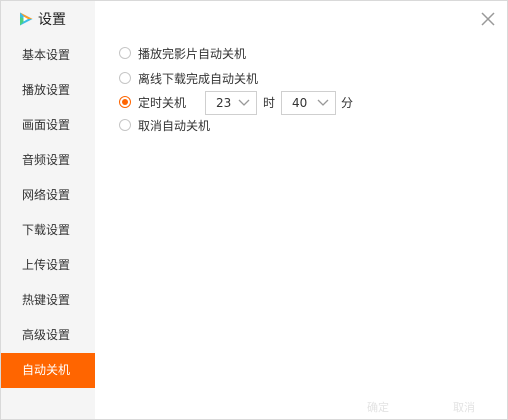 This screenshot has height=420, width=508. What do you see at coordinates (48, 55) in the screenshot?
I see `sidebar-item-basic: 基本设置` at bounding box center [48, 55].